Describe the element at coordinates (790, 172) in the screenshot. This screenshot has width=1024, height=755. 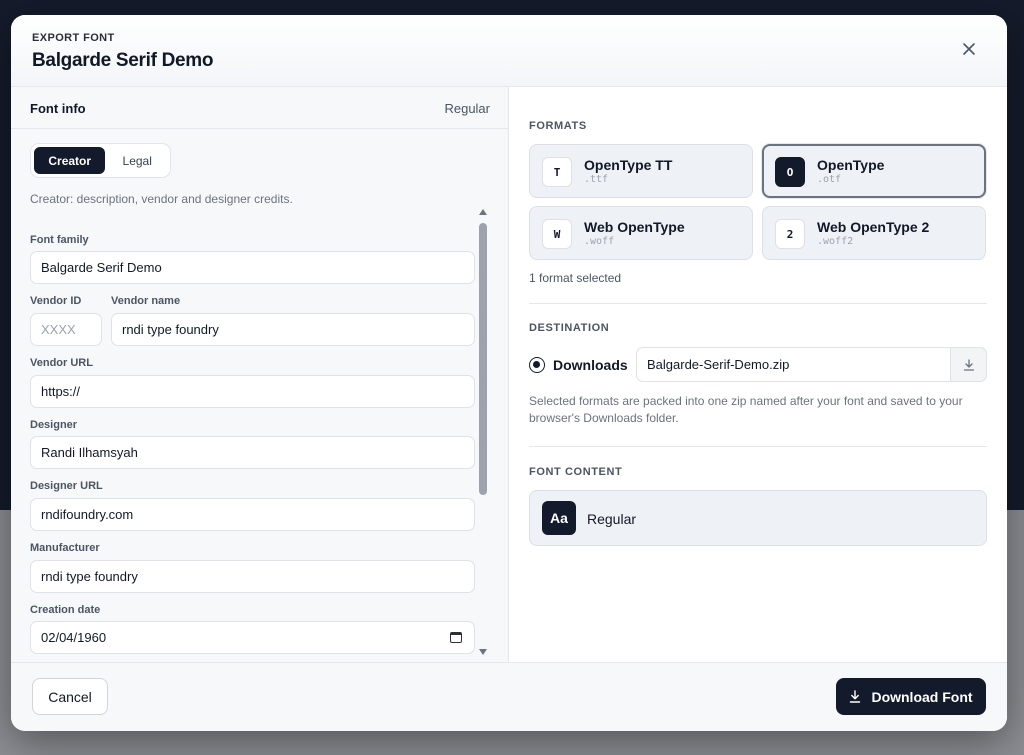
I see `format-badge-otf: O` at that location.